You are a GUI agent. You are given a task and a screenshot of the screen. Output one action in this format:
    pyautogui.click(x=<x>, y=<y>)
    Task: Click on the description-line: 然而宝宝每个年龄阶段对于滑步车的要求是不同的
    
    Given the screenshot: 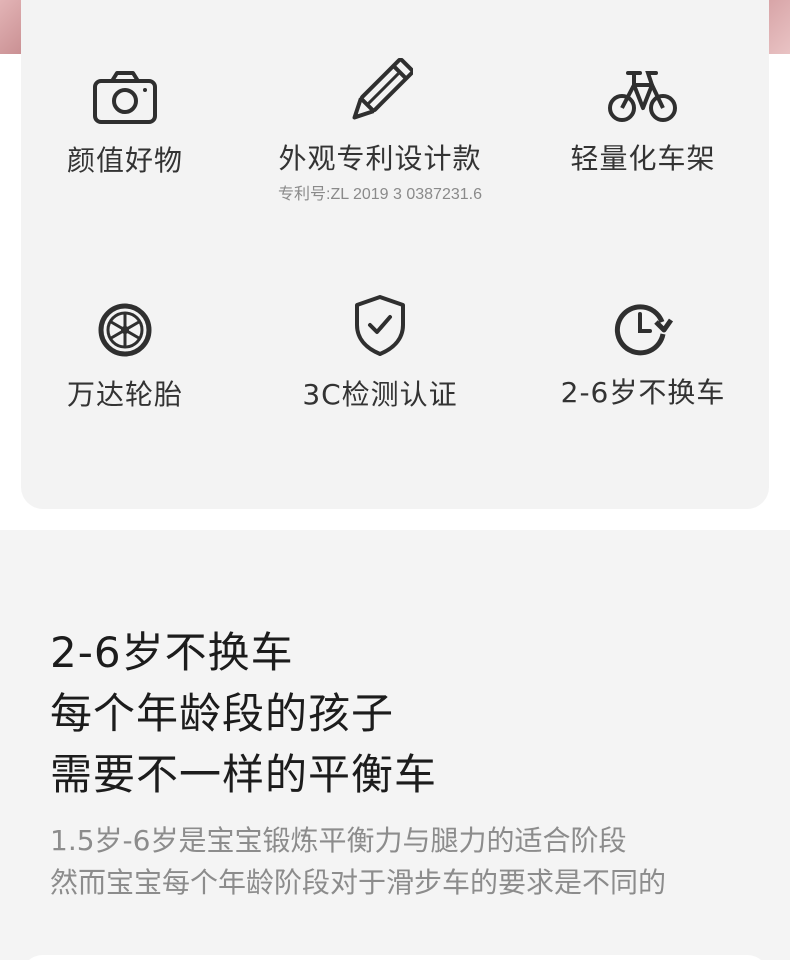 What is the action you would take?
    pyautogui.click(x=358, y=882)
    